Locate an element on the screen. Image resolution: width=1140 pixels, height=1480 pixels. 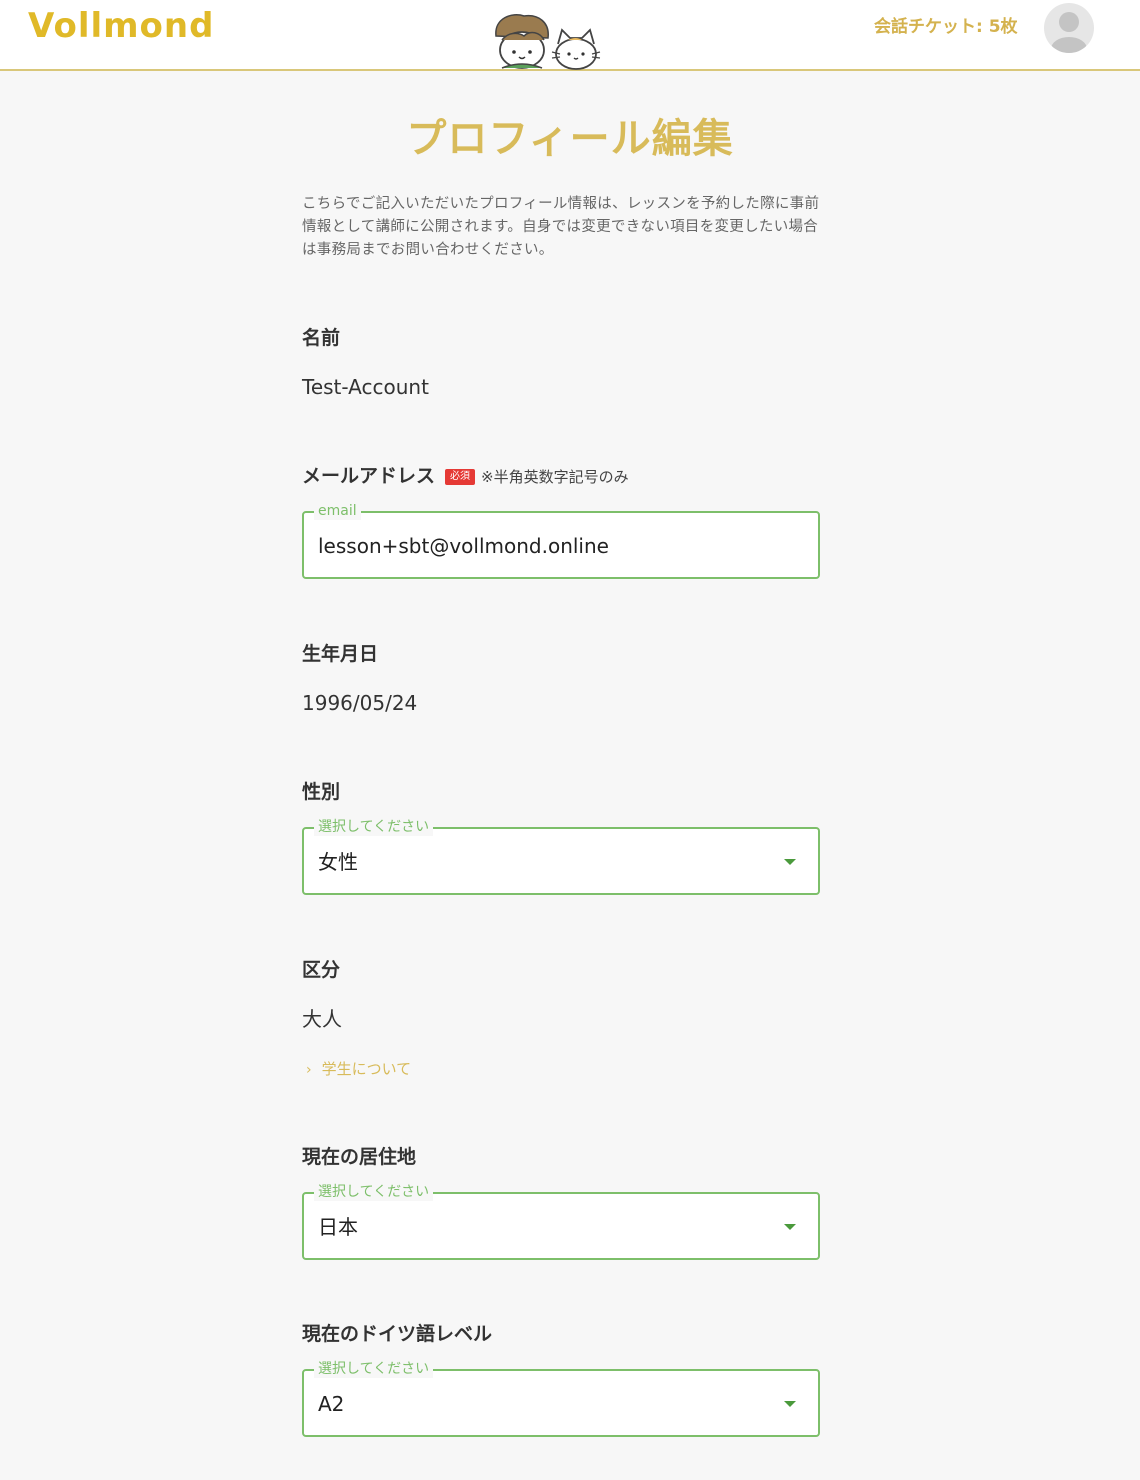
mascot-illustration-icon is located at coordinates (548, 42).